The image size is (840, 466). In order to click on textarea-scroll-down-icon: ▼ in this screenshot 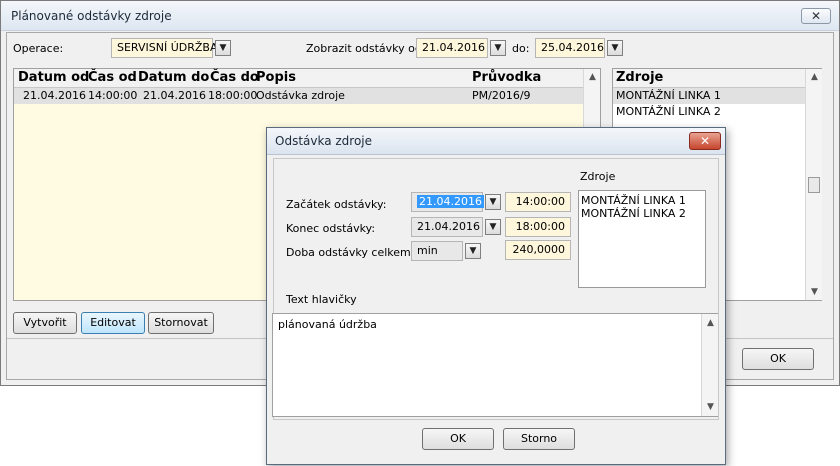, I will do `click(710, 407)`.